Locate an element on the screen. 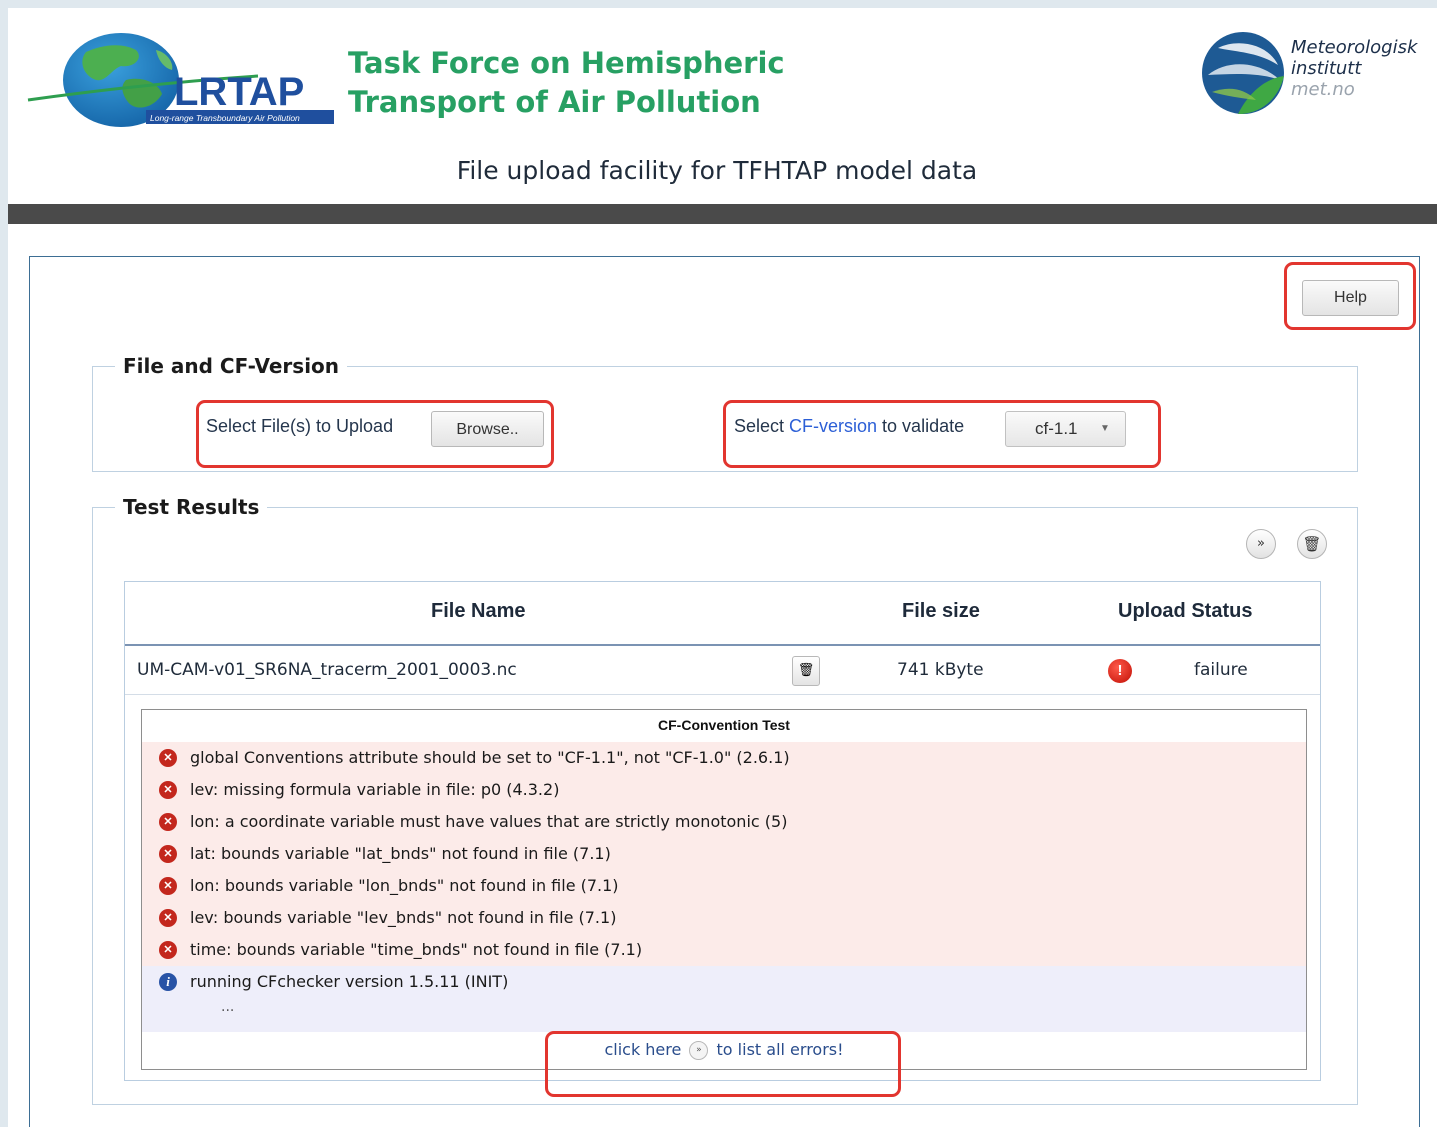 The image size is (1437, 1127). info-item: i running CFchecker version 1.5.11 (INIT) is located at coordinates (334, 982).